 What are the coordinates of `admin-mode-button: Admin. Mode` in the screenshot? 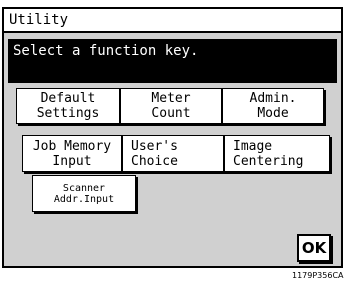 It's located at (273, 106).